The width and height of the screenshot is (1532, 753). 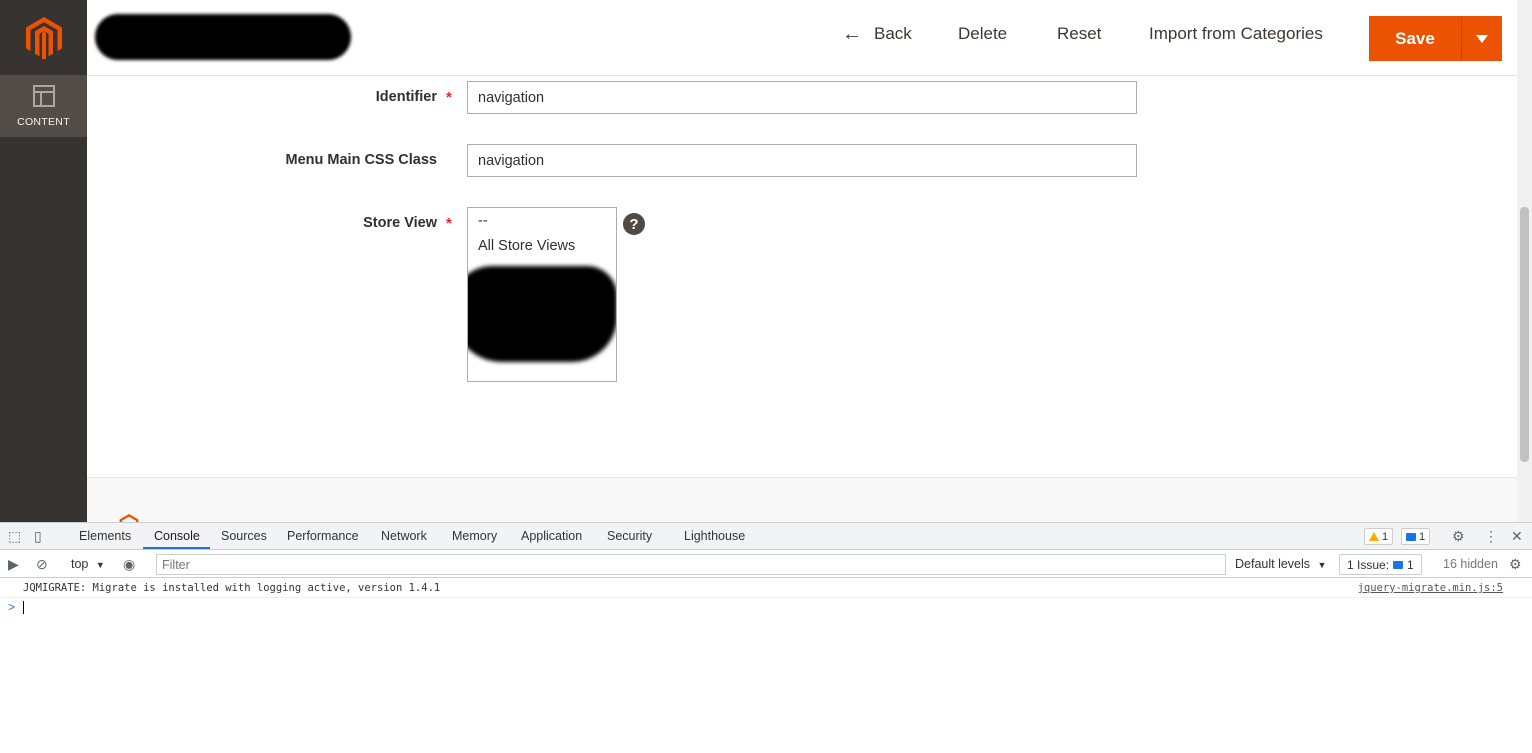 I want to click on inspect-element-icon: ⬚, so click(x=14, y=536).